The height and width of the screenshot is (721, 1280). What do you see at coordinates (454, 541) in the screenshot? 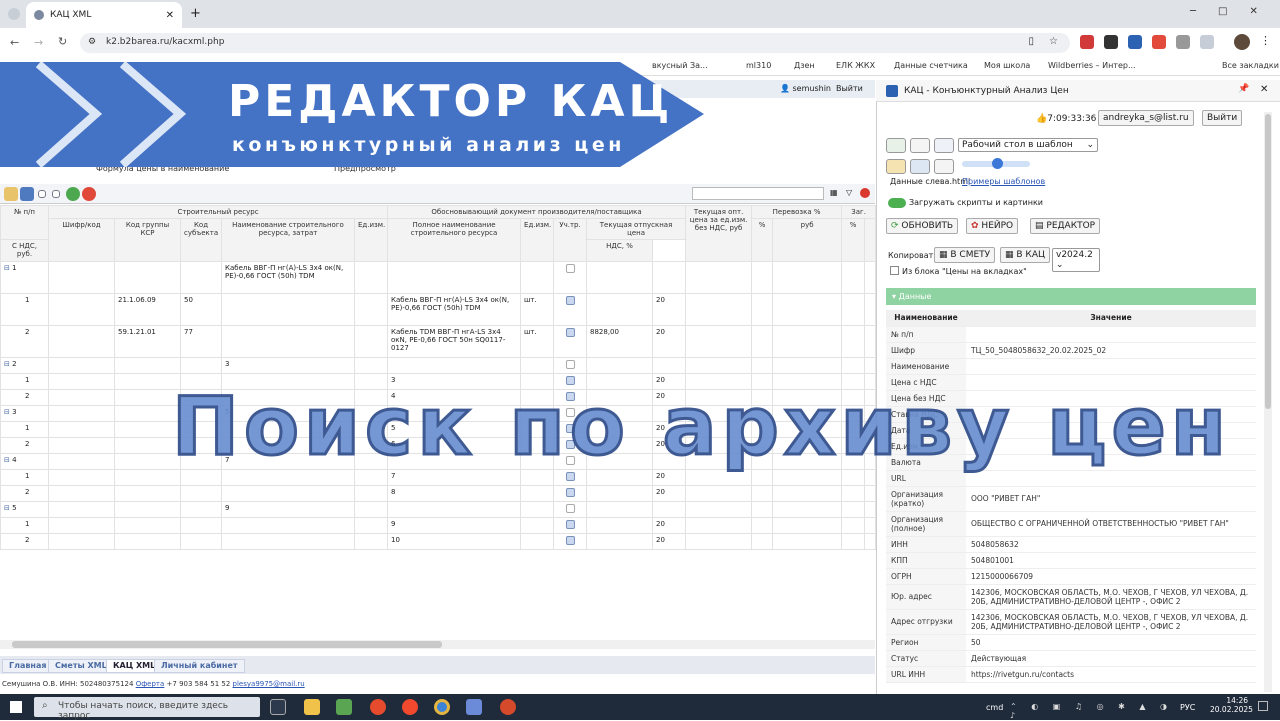
I see `cell-full-name: 10` at bounding box center [454, 541].